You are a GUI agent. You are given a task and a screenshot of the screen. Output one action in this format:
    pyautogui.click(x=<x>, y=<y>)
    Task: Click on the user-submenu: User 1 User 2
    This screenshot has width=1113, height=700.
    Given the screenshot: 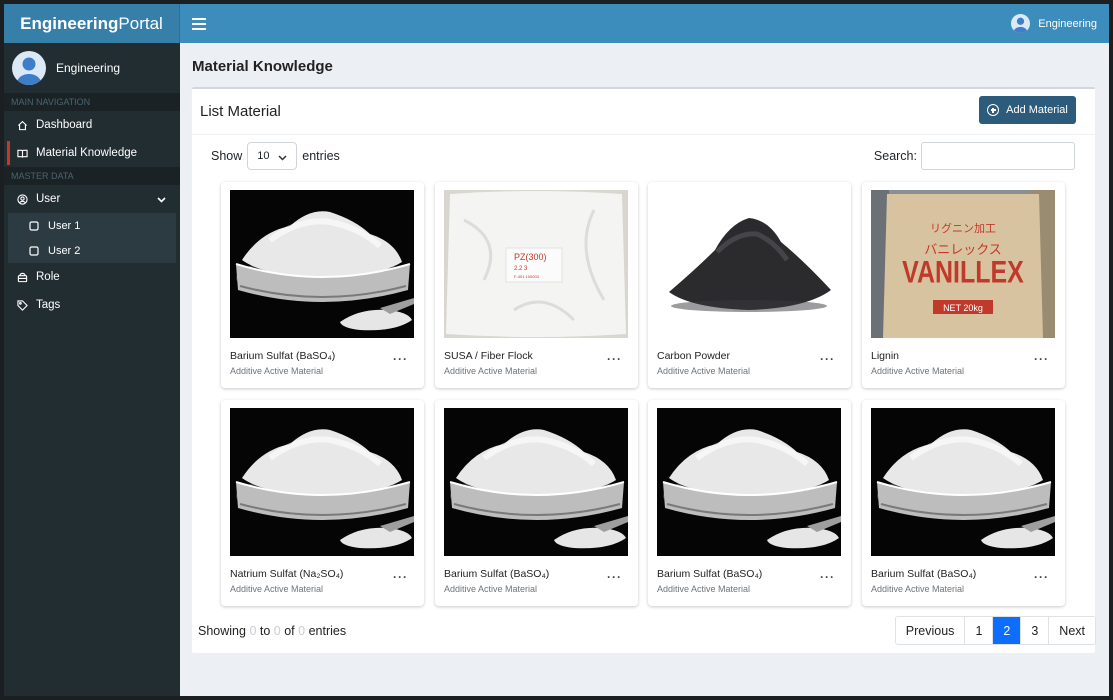 What is the action you would take?
    pyautogui.click(x=92, y=238)
    